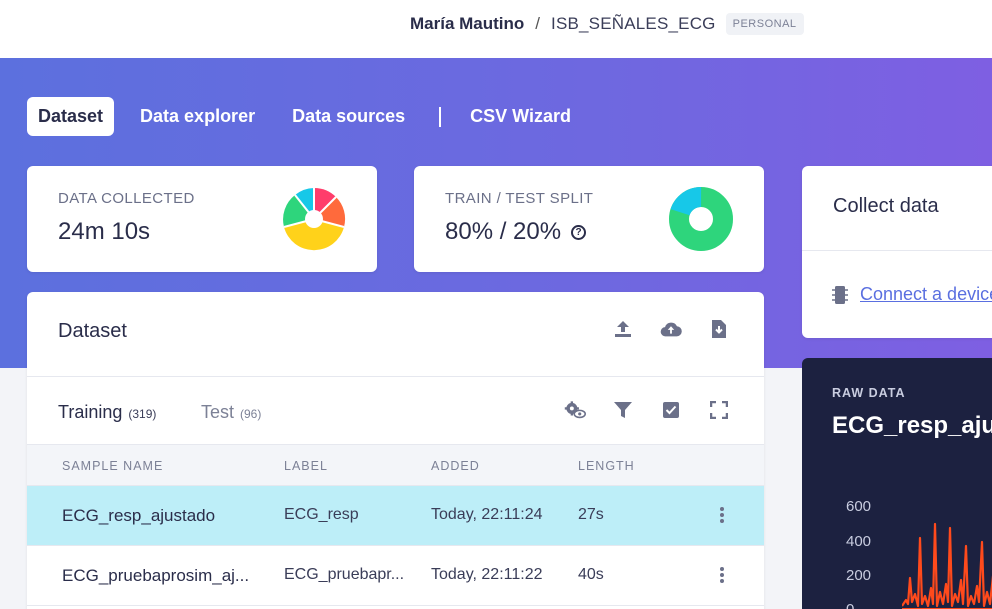 The width and height of the screenshot is (992, 609). I want to click on connect-device: Connect a device, so click(912, 294).